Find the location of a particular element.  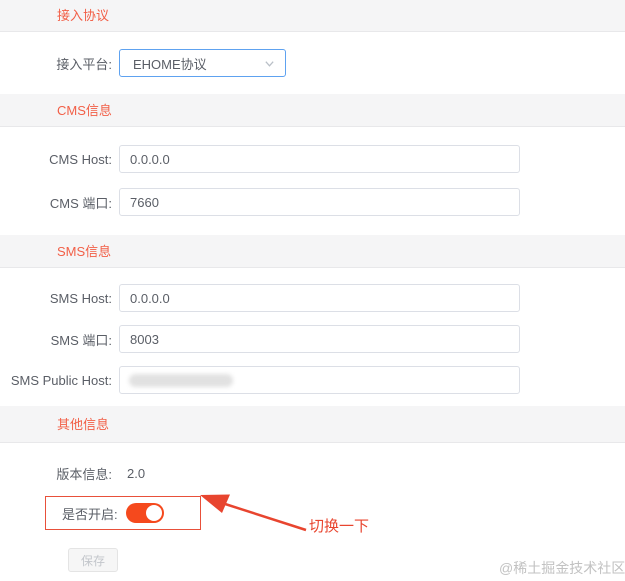

sms-public-host-row: SMS Public Host: is located at coordinates (312, 380).